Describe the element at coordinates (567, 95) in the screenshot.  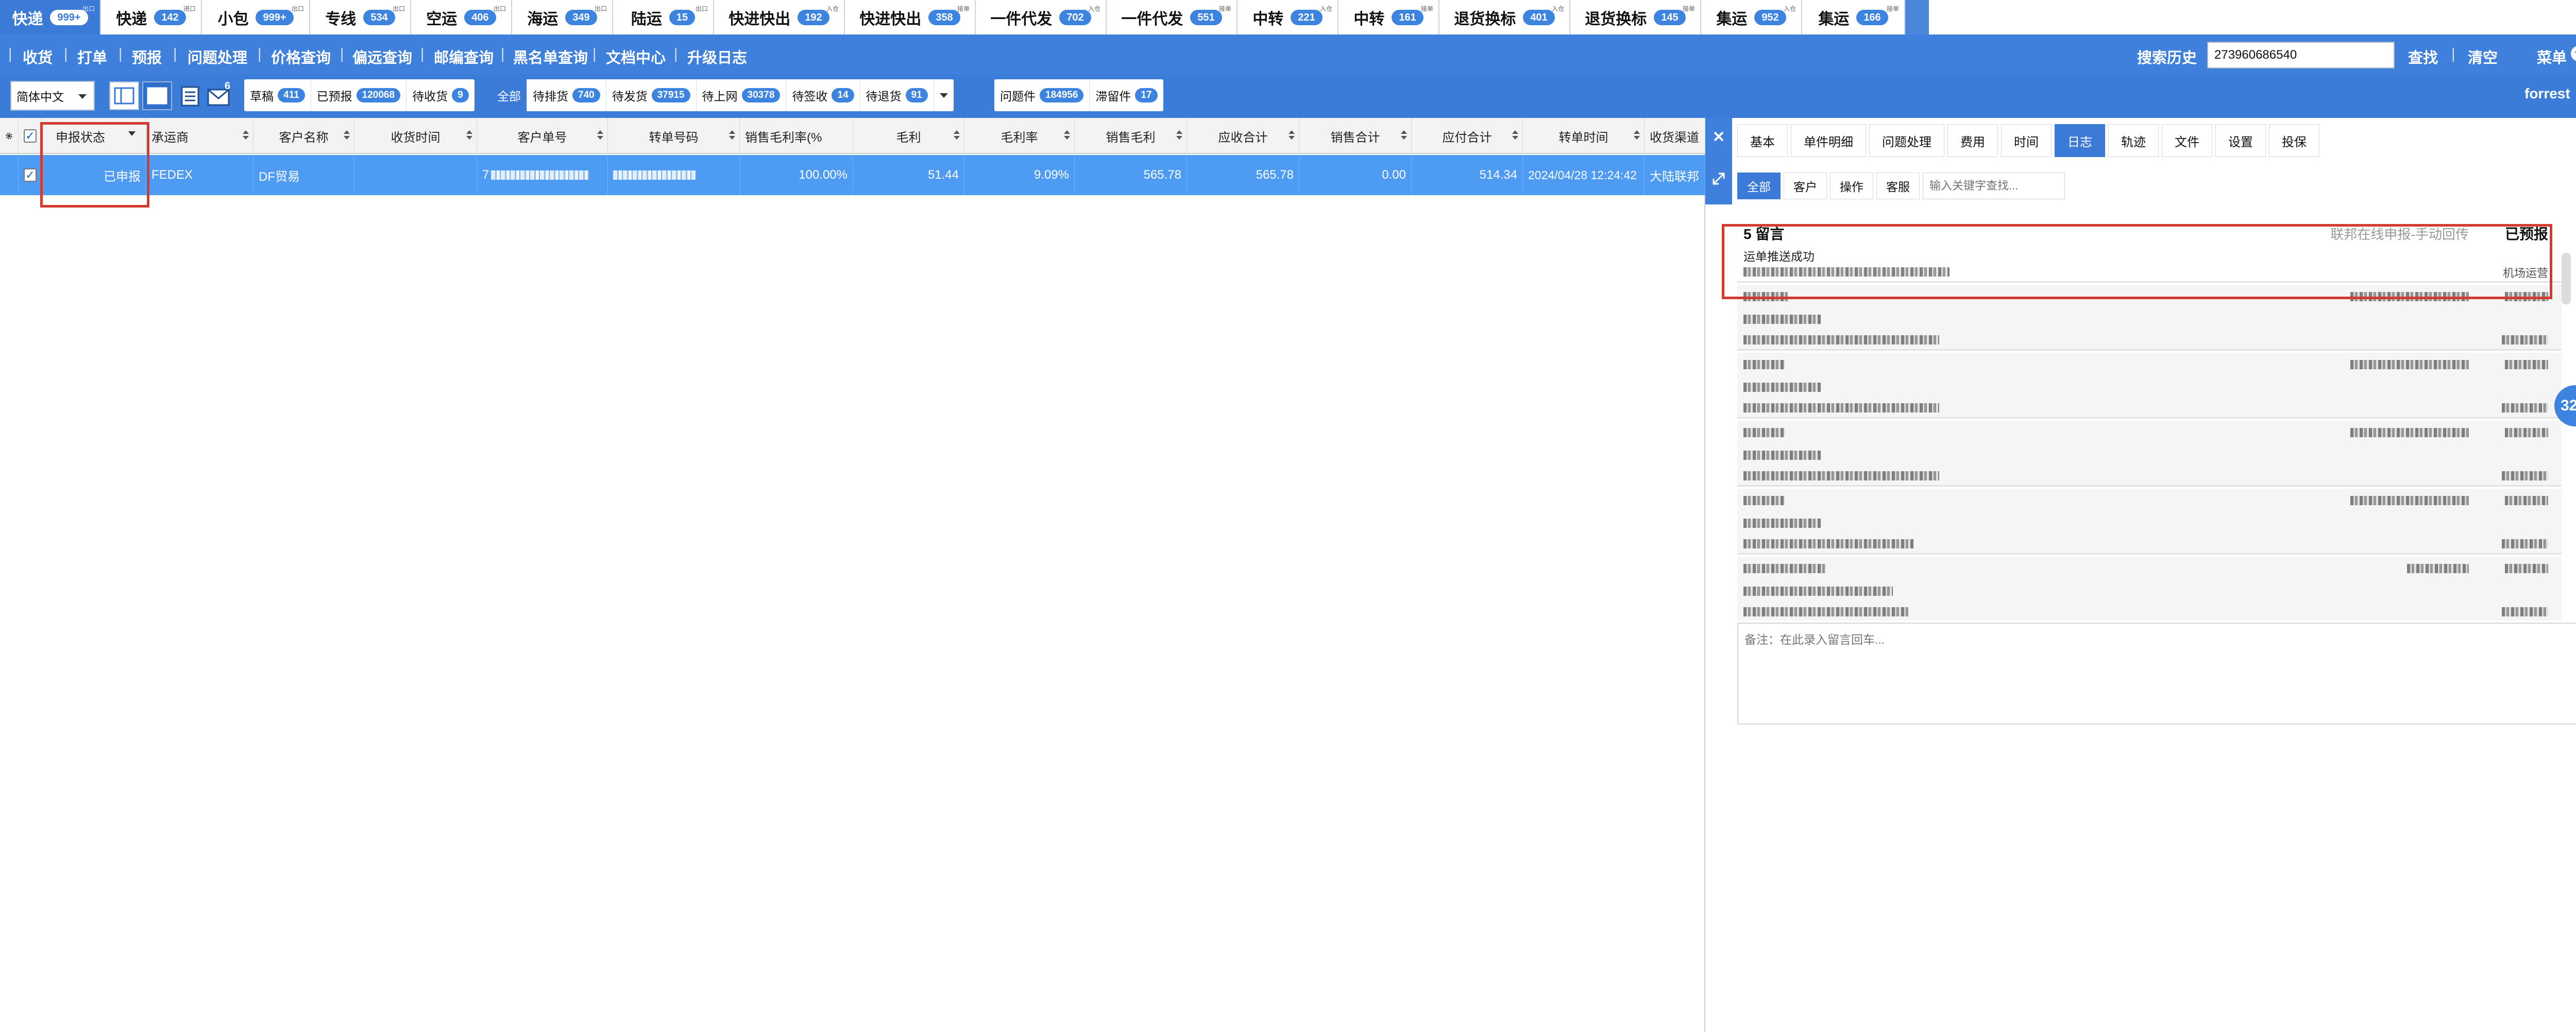
I see `status-awaiting-arrange: 待排货 740` at that location.